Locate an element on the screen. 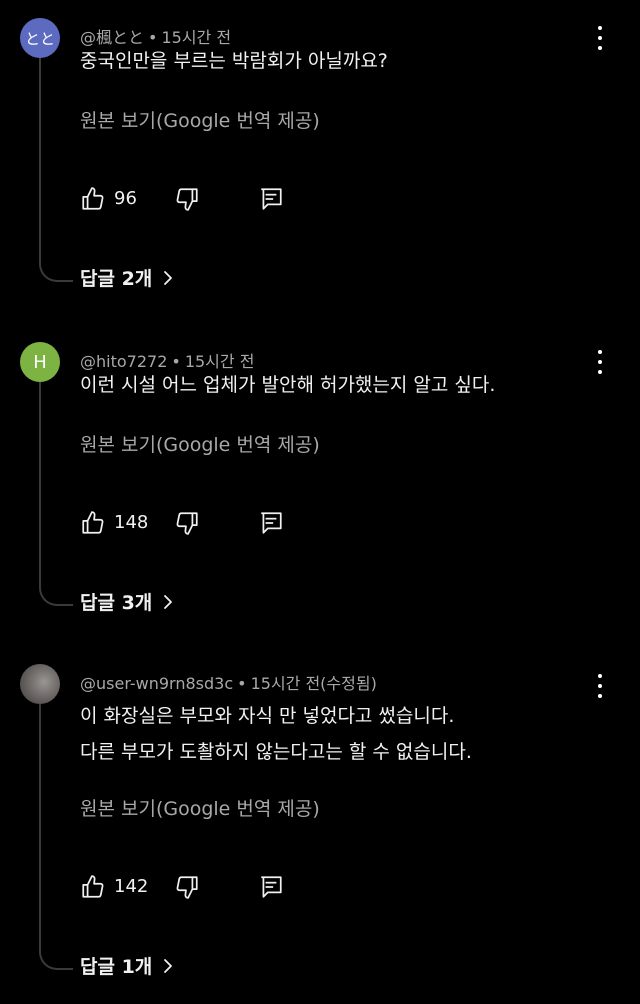 Image resolution: width=640 pixels, height=1004 pixels. view-replies-button: 답글 2개 is located at coordinates (128, 277).